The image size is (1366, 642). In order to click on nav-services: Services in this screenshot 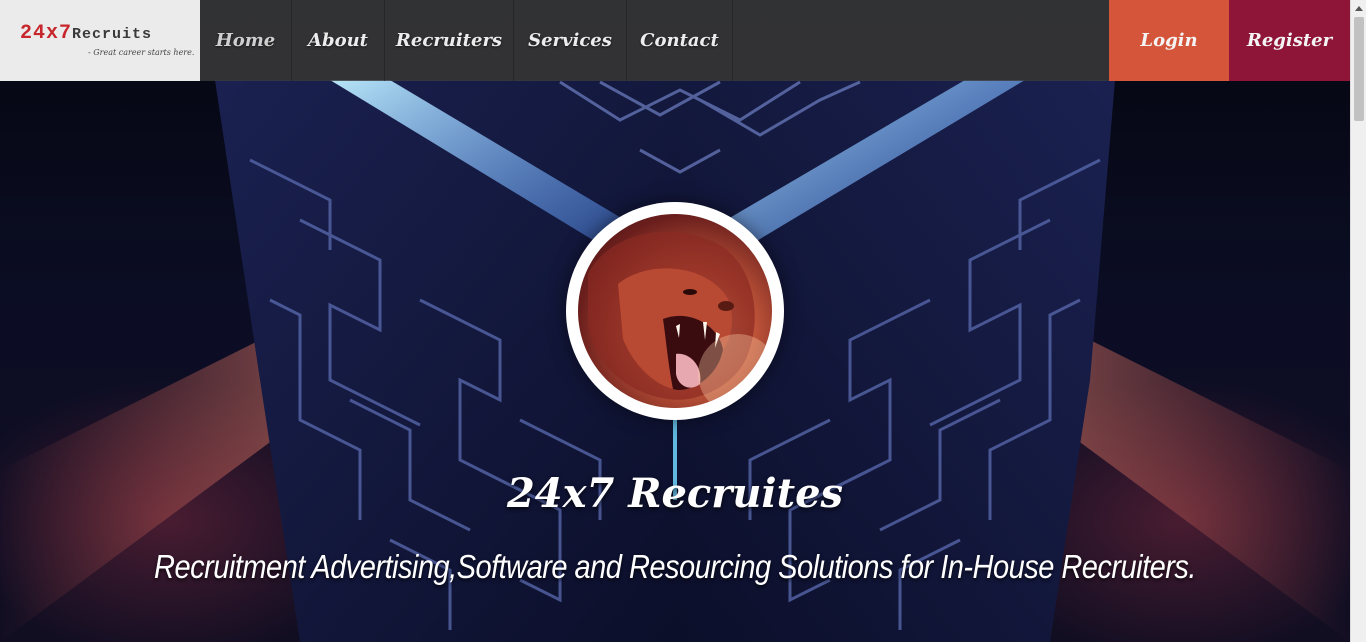, I will do `click(570, 40)`.